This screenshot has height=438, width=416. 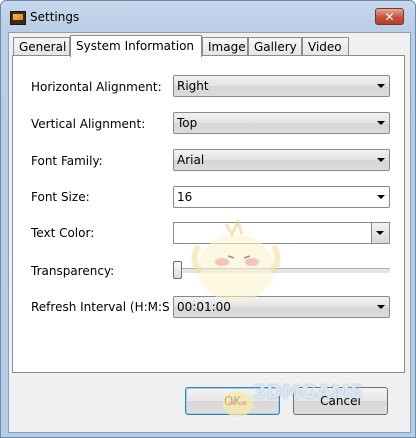 What do you see at coordinates (63, 233) in the screenshot?
I see `text-color-label: Text Color:` at bounding box center [63, 233].